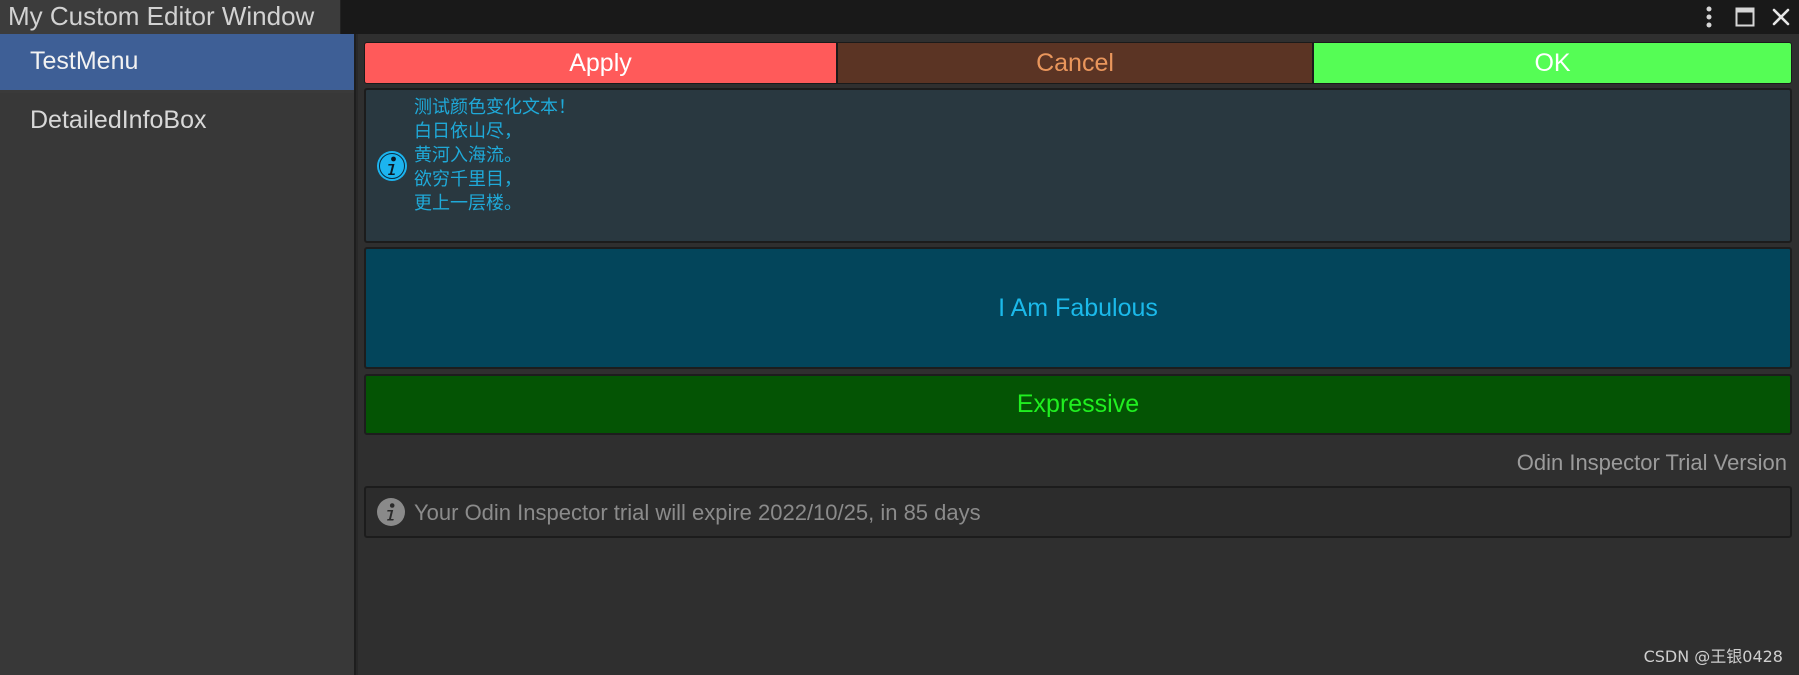  I want to click on button-row: Apply Cancel OK, so click(1078, 63).